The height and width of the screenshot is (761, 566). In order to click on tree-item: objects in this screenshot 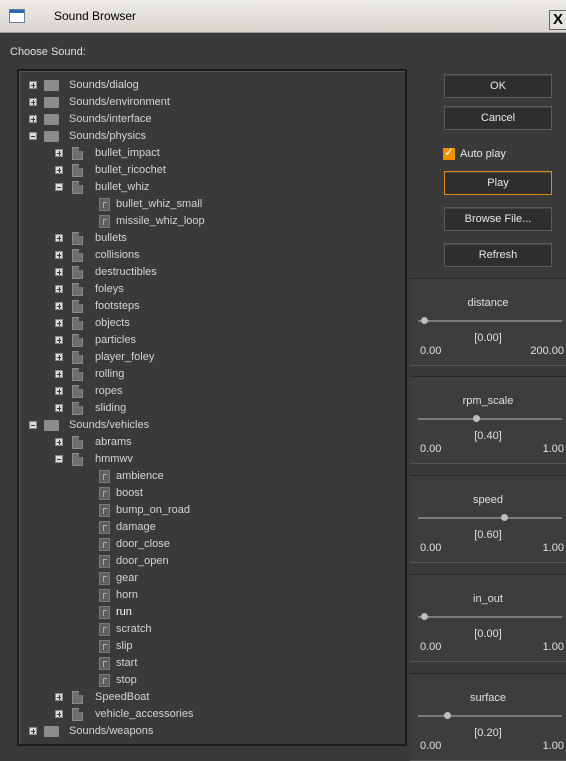, I will do `click(209, 323)`.